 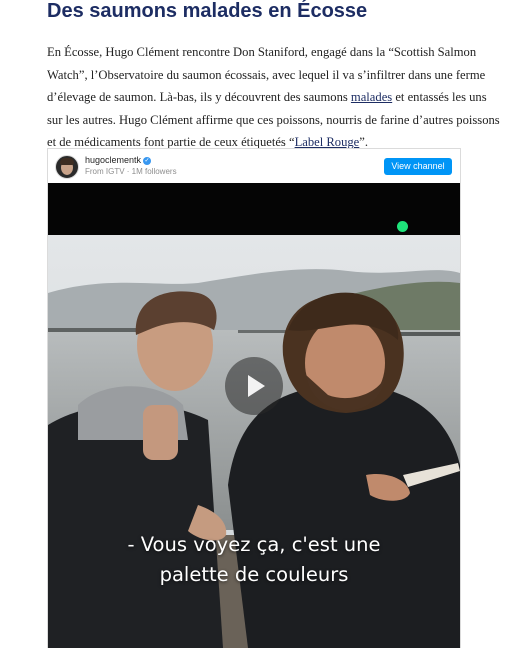 I want to click on view-channel-button: View channel, so click(x=418, y=166).